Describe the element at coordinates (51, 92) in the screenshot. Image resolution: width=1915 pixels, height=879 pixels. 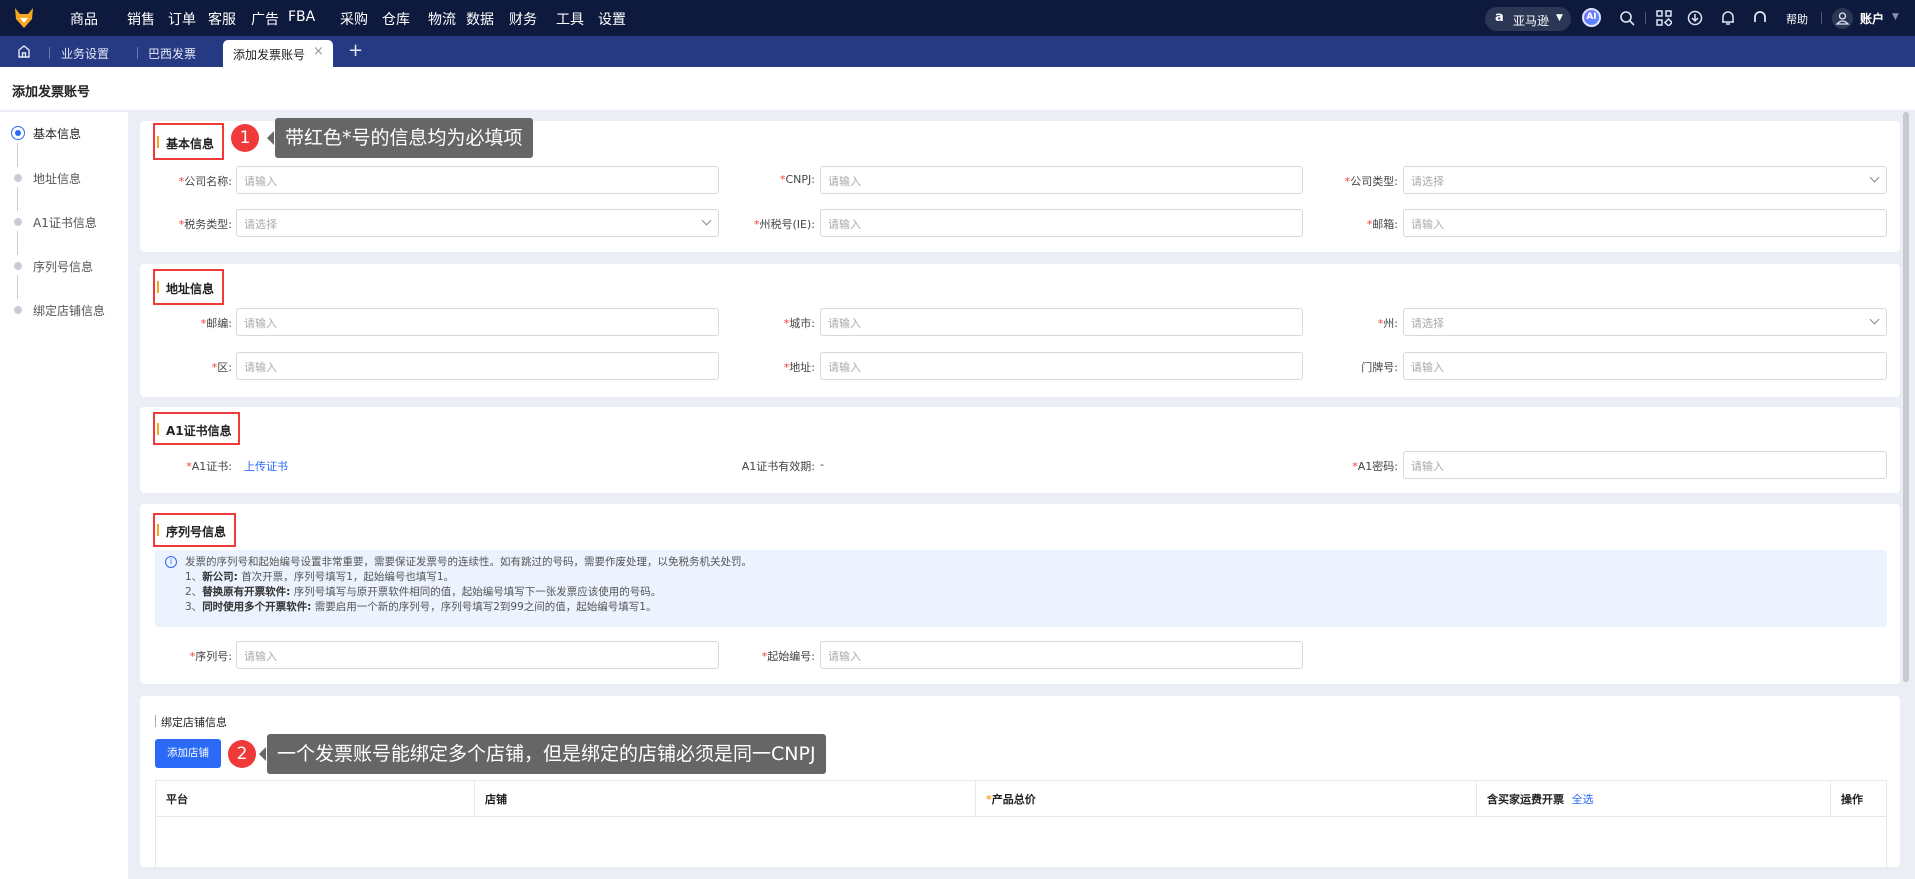
I see `page-title: 添加发票账号` at that location.